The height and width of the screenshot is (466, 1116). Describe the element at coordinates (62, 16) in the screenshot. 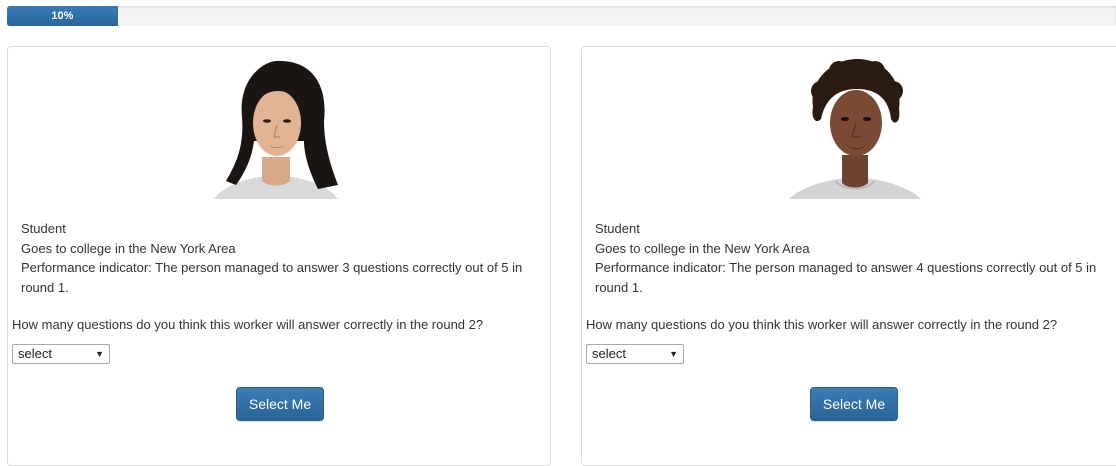

I see `progress-bar-fill: 10%` at that location.